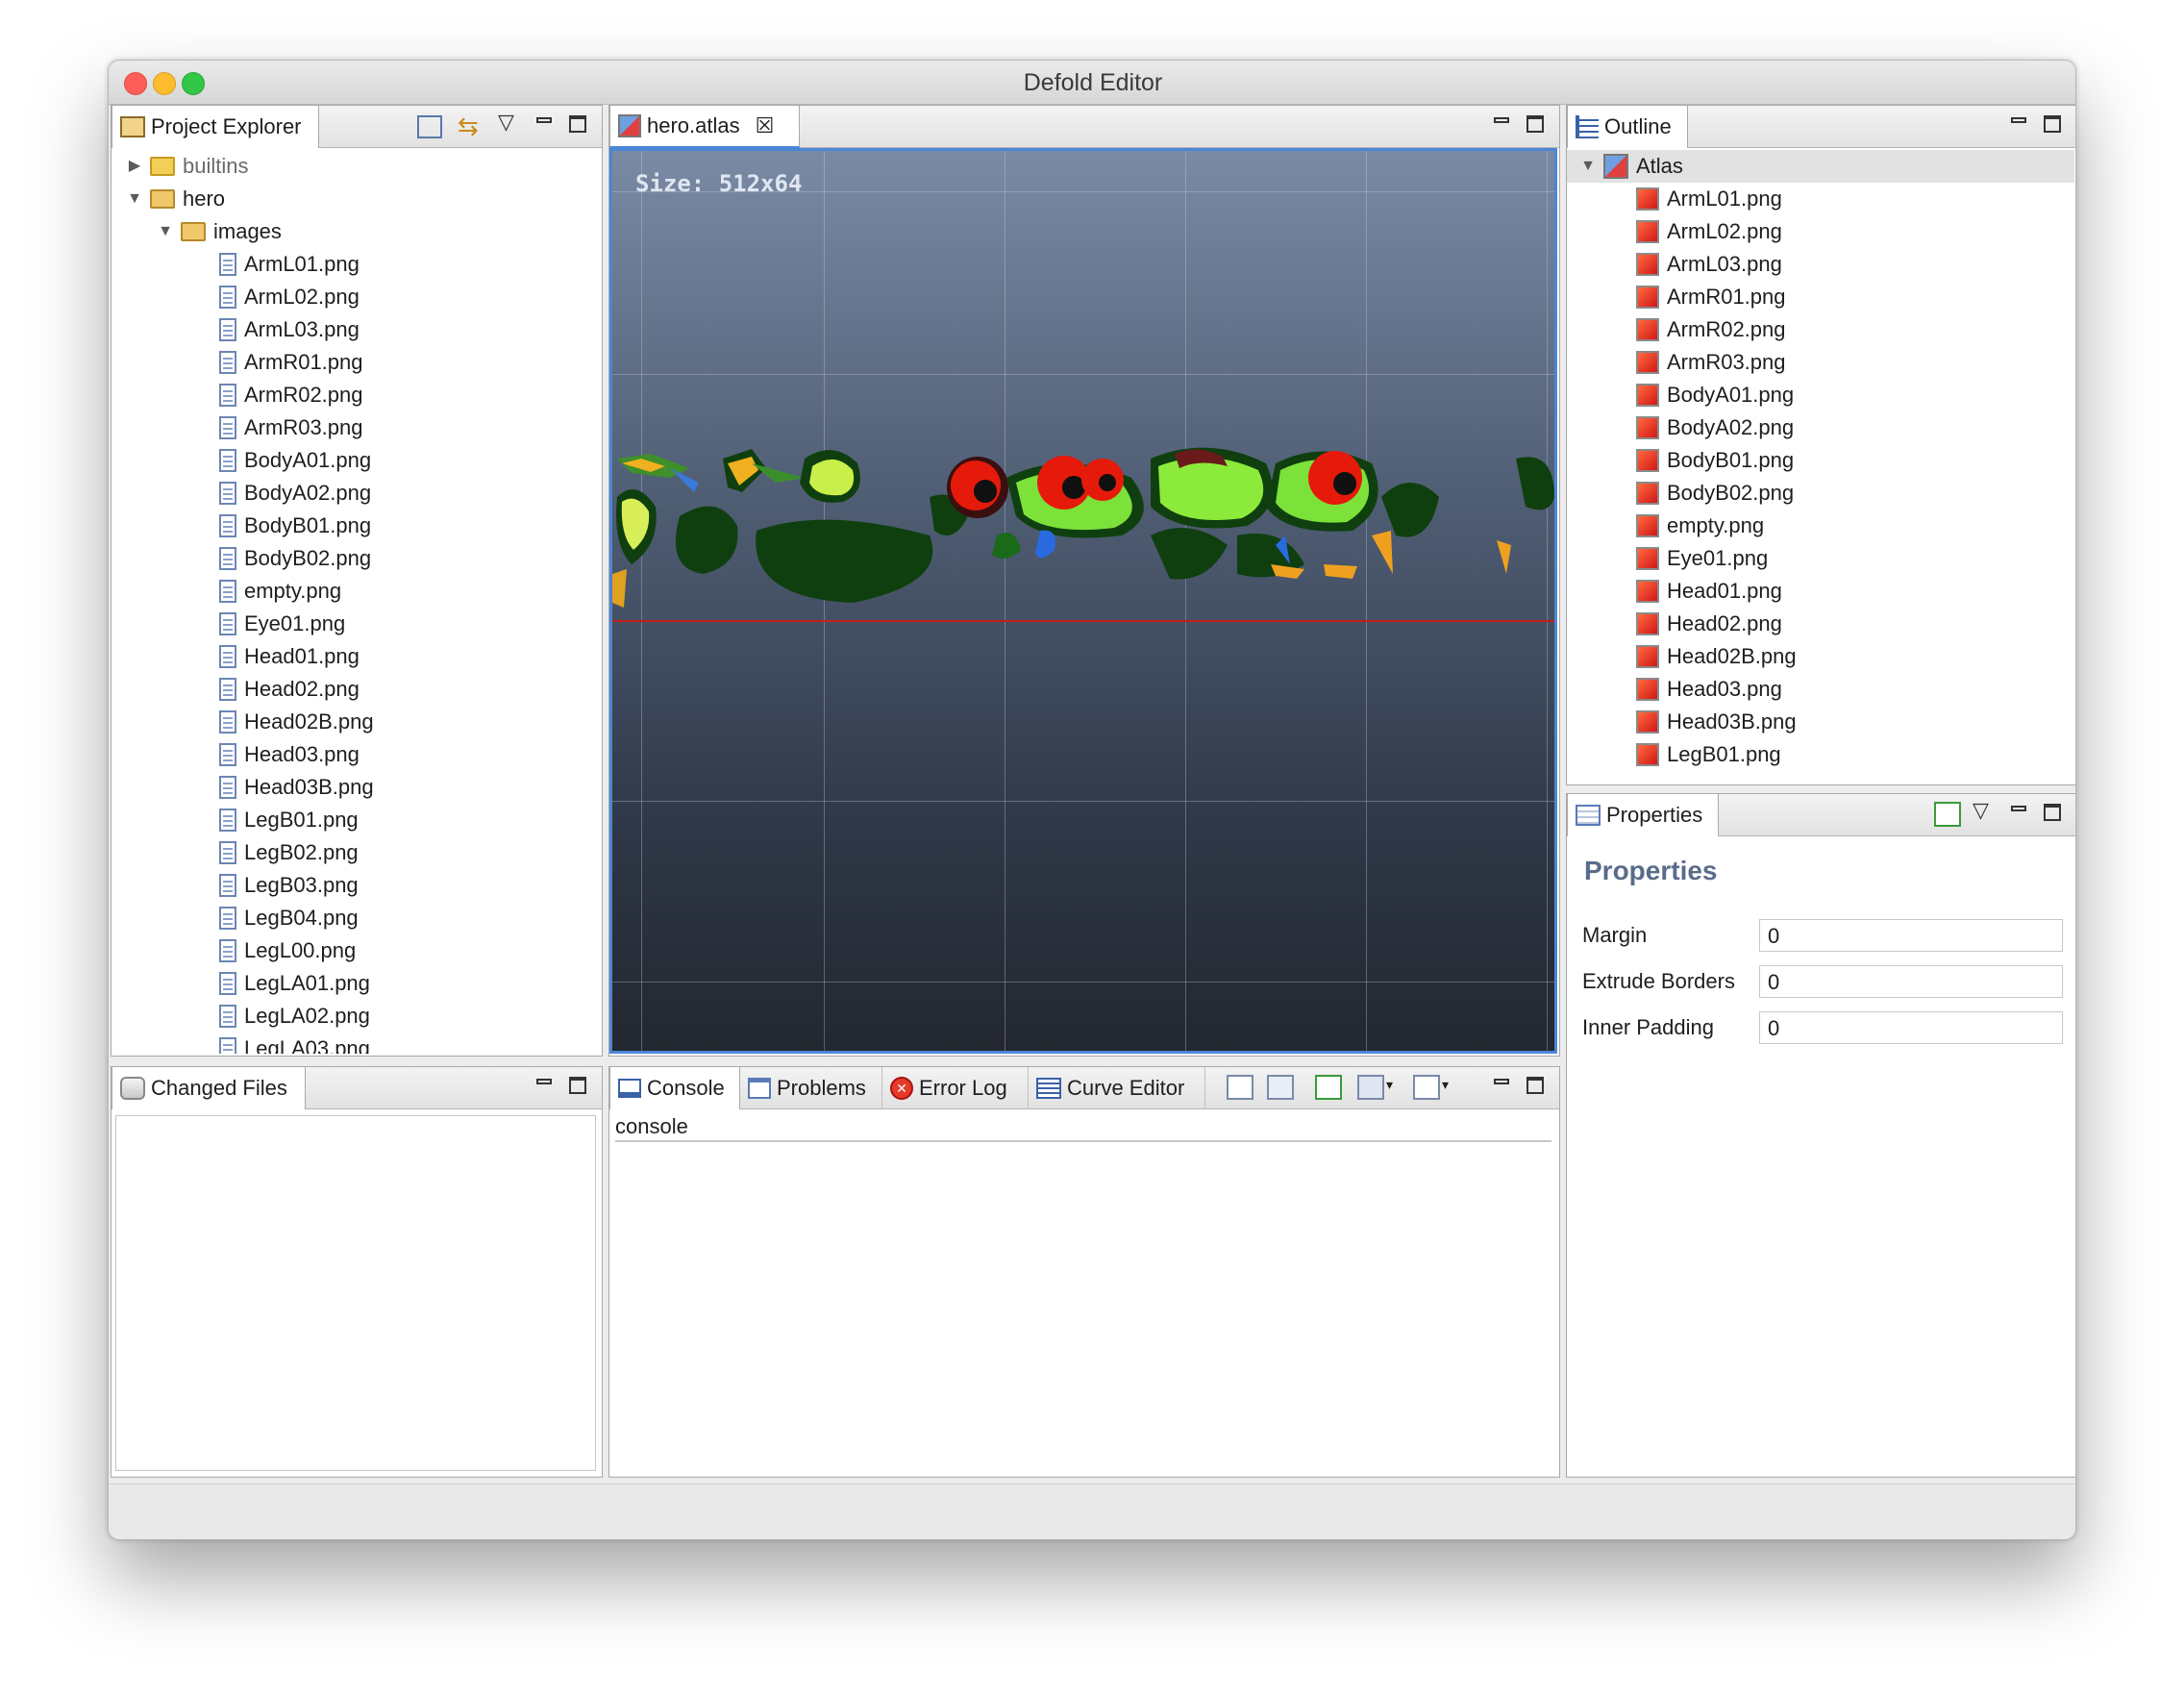  I want to click on display-console-dropdown-icon: ▾, so click(1390, 1085).